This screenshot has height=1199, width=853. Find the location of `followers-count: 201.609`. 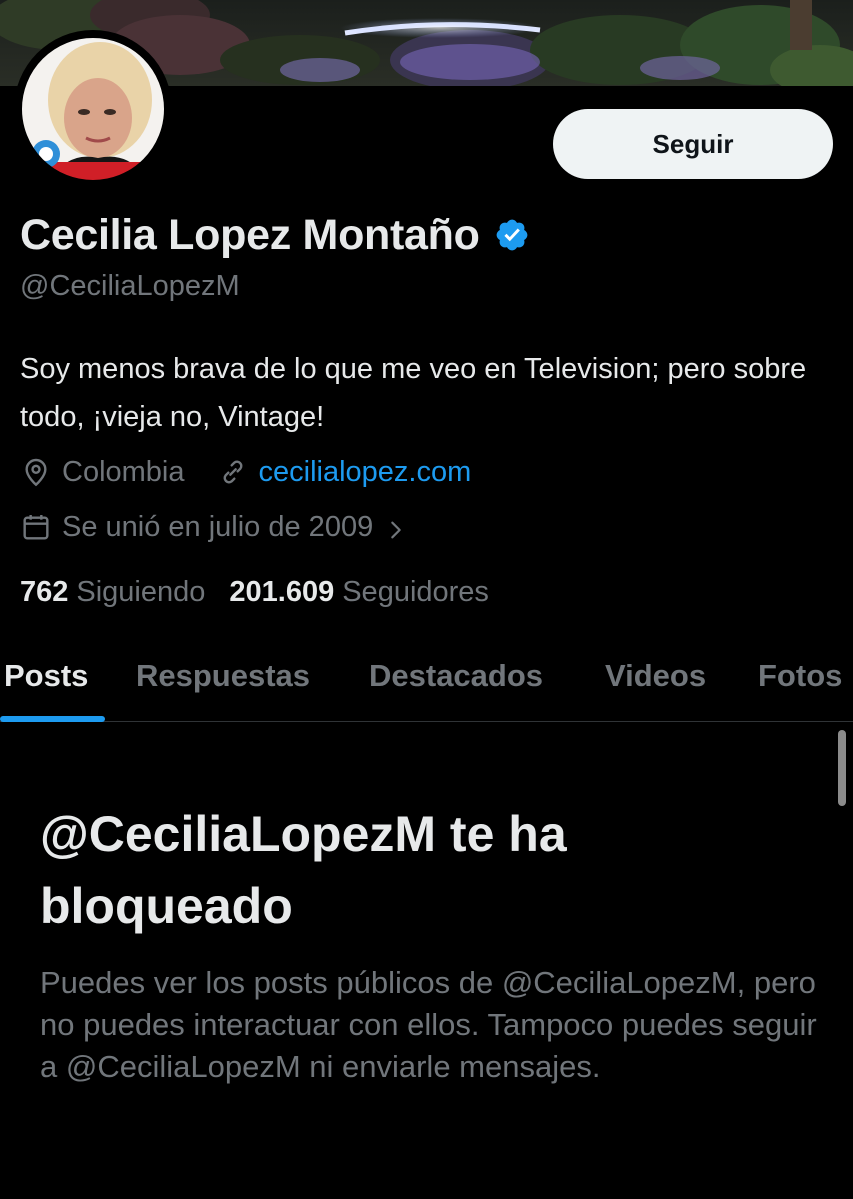

followers-count: 201.609 is located at coordinates (282, 591).